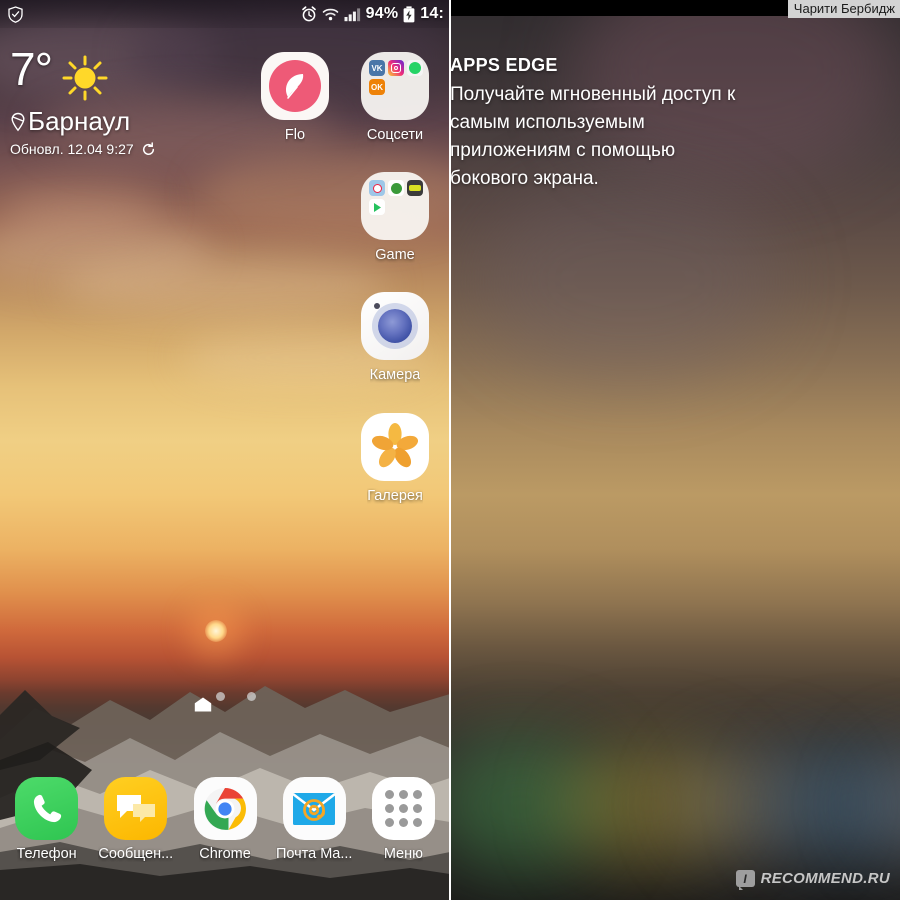 This screenshot has height=900, width=900. I want to click on chrome-shape, so click(225, 808).